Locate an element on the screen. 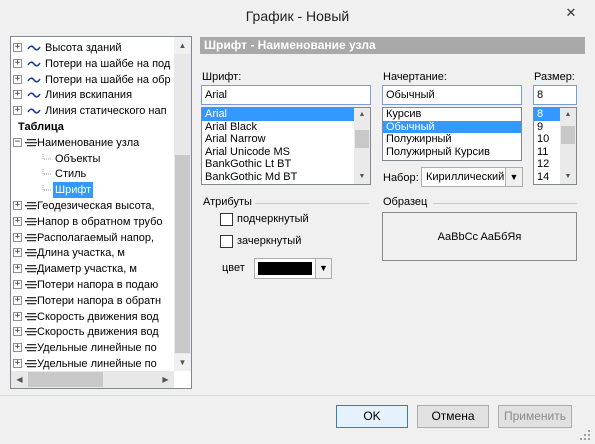 This screenshot has width=595, height=444. style-option: Обычный is located at coordinates (452, 126).